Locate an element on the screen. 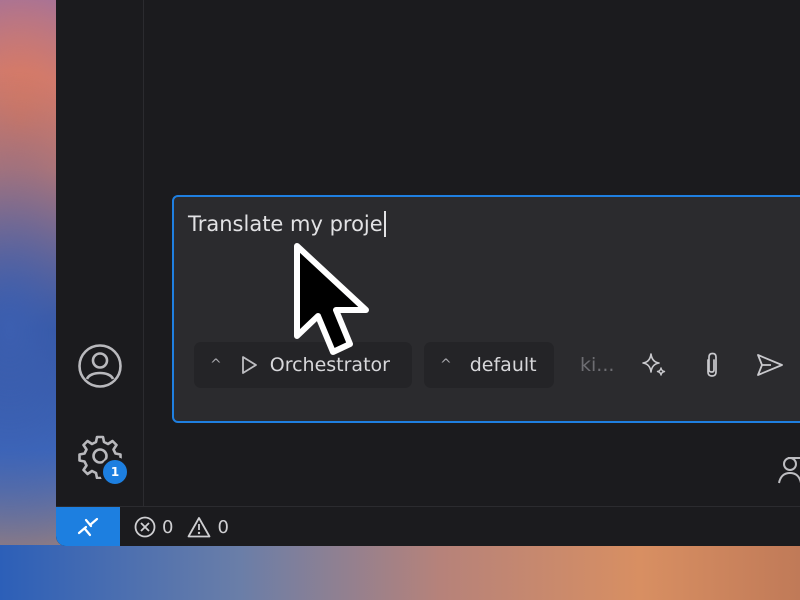 This screenshot has height=600, width=800. chat-input: Translate my proje is located at coordinates (287, 224).